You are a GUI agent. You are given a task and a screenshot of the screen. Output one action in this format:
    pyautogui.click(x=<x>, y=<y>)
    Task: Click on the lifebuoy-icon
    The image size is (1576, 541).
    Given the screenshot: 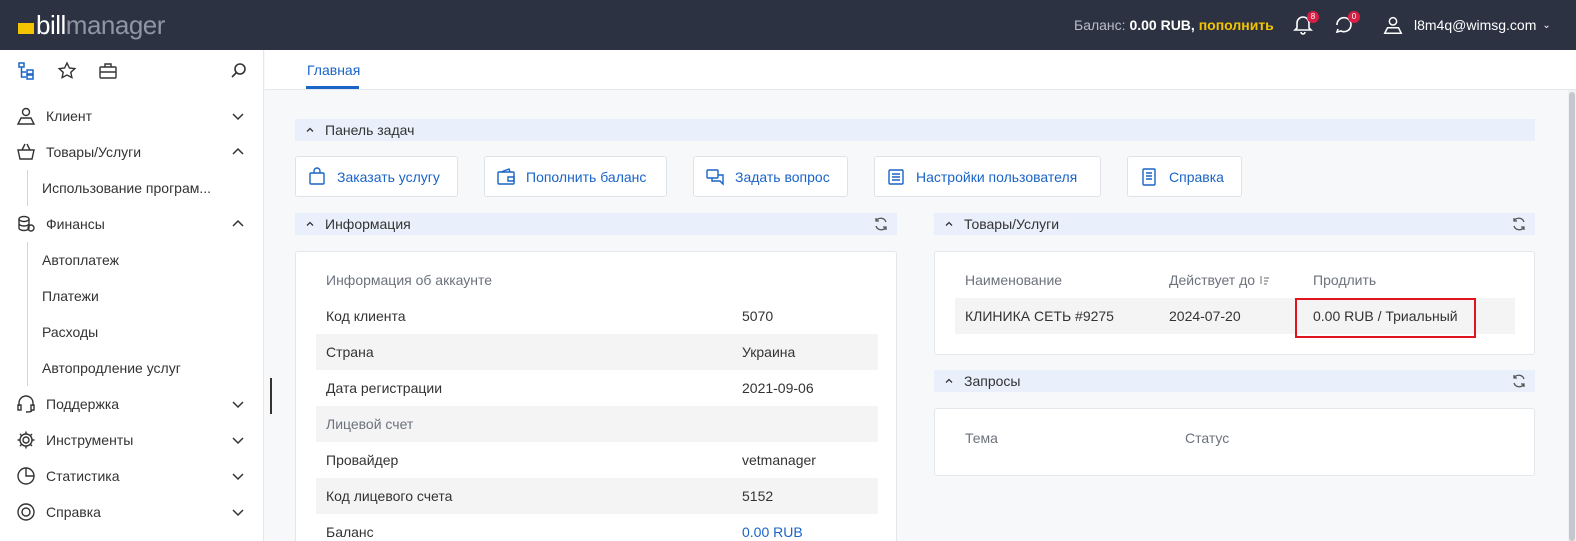 What is the action you would take?
    pyautogui.click(x=26, y=512)
    